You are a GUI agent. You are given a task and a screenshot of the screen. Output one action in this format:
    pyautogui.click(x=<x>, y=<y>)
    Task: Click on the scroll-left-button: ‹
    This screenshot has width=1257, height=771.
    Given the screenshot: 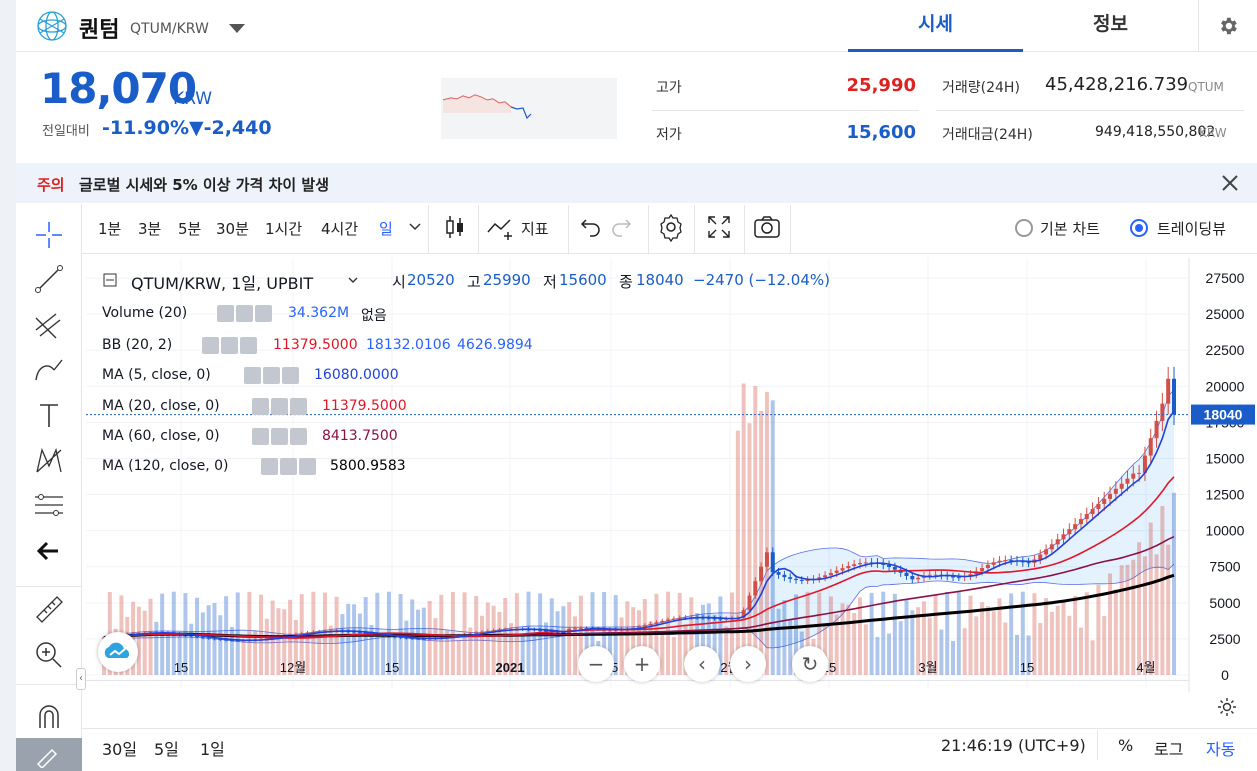 What is the action you would take?
    pyautogui.click(x=702, y=664)
    